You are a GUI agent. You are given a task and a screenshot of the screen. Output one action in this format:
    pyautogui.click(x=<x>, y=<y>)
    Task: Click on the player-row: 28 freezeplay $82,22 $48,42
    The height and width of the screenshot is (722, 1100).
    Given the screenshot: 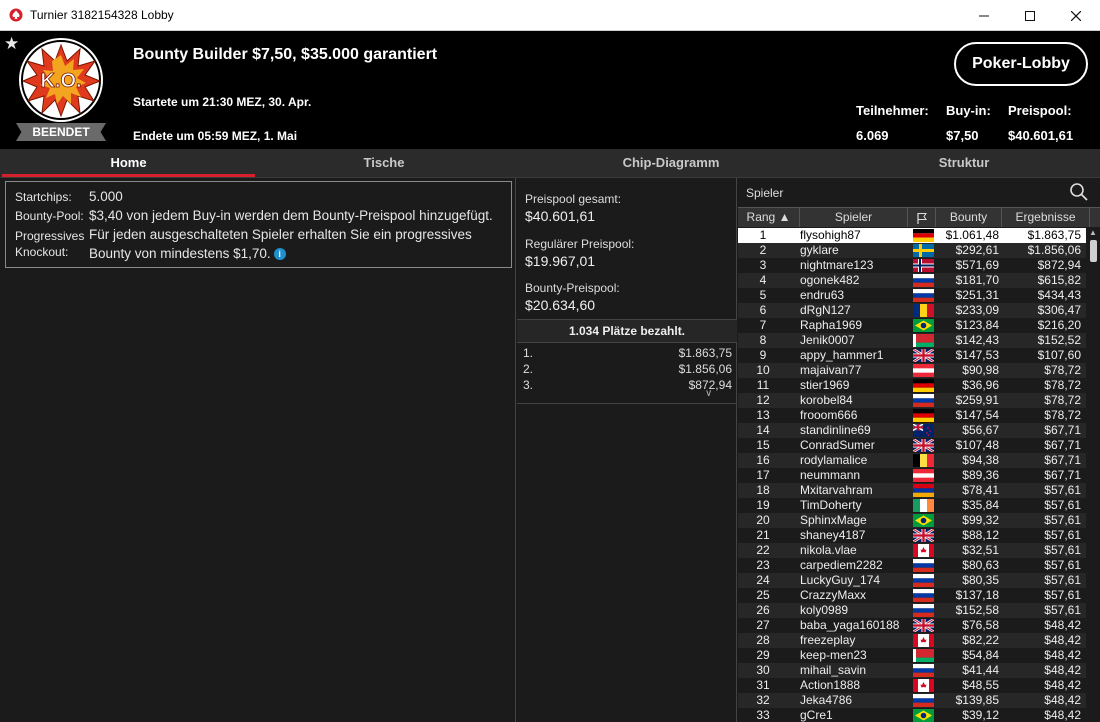 What is the action you would take?
    pyautogui.click(x=912, y=640)
    